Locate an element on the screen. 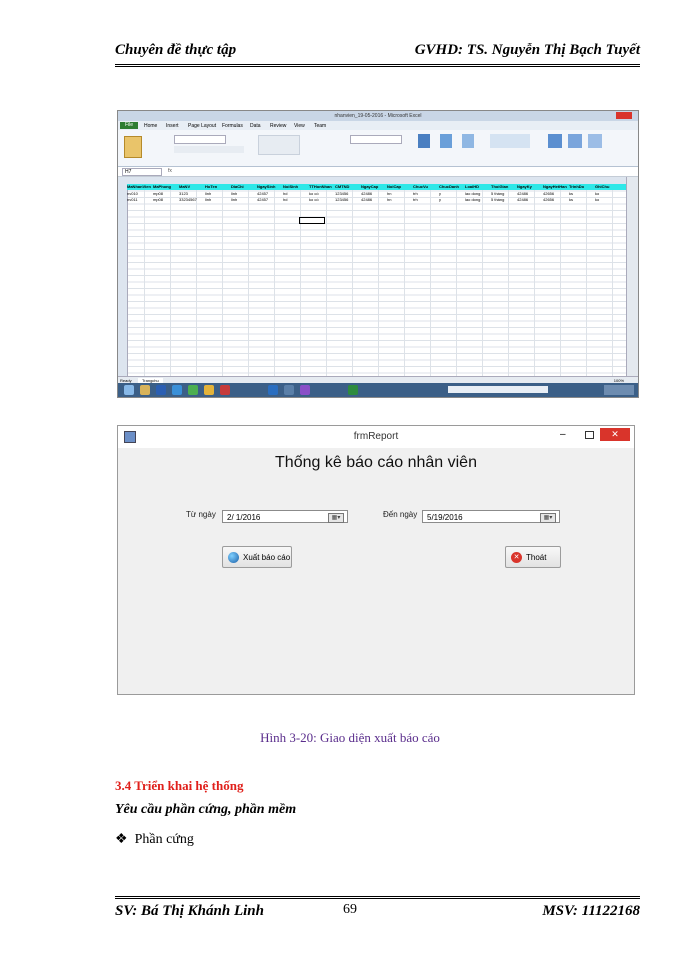 Image resolution: width=700 pixels, height=960 pixels. vertical-scrollbar is located at coordinates (632, 276).